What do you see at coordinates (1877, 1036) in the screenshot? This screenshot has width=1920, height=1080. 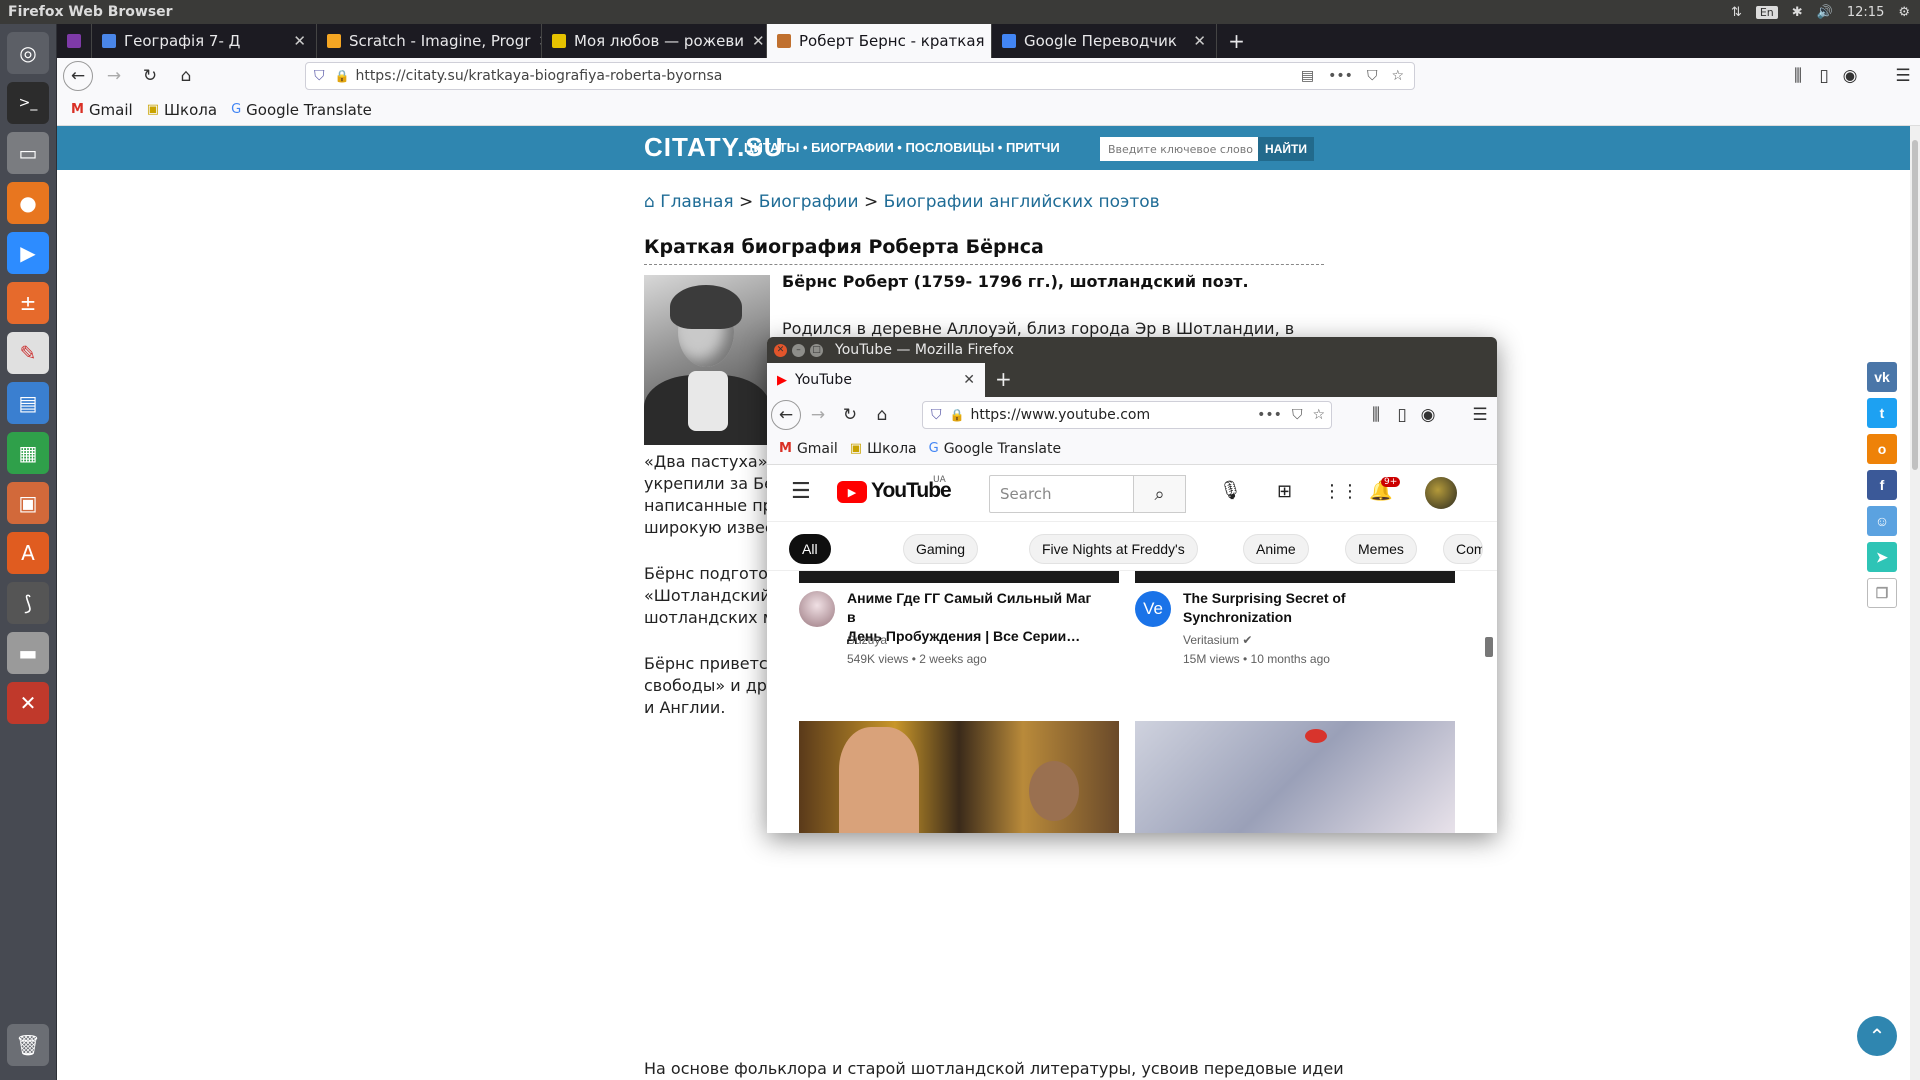 I see `scroll-to-top-button: ⌃` at bounding box center [1877, 1036].